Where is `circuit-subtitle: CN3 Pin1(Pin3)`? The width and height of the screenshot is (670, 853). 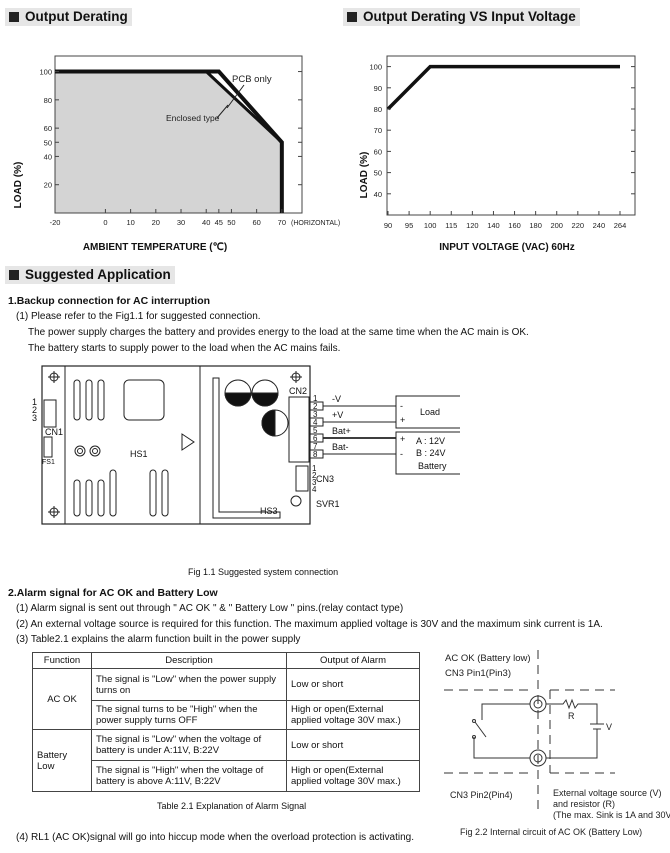
circuit-subtitle: CN3 Pin1(Pin3) is located at coordinates (478, 673).